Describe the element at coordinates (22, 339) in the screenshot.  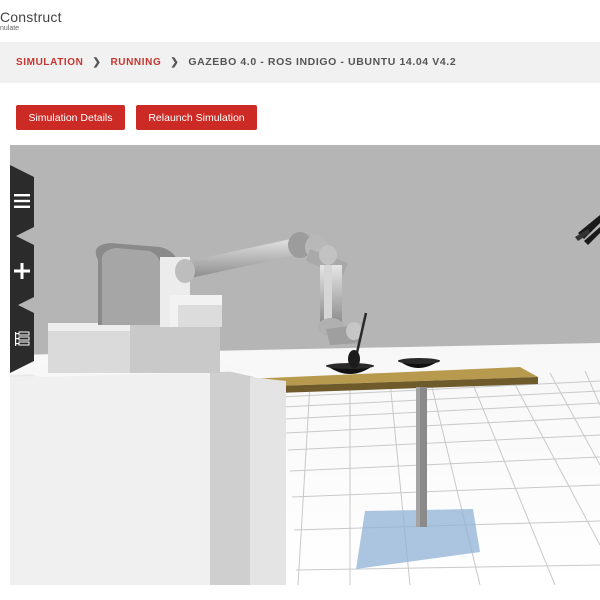
I see `layers-tree-icon` at that location.